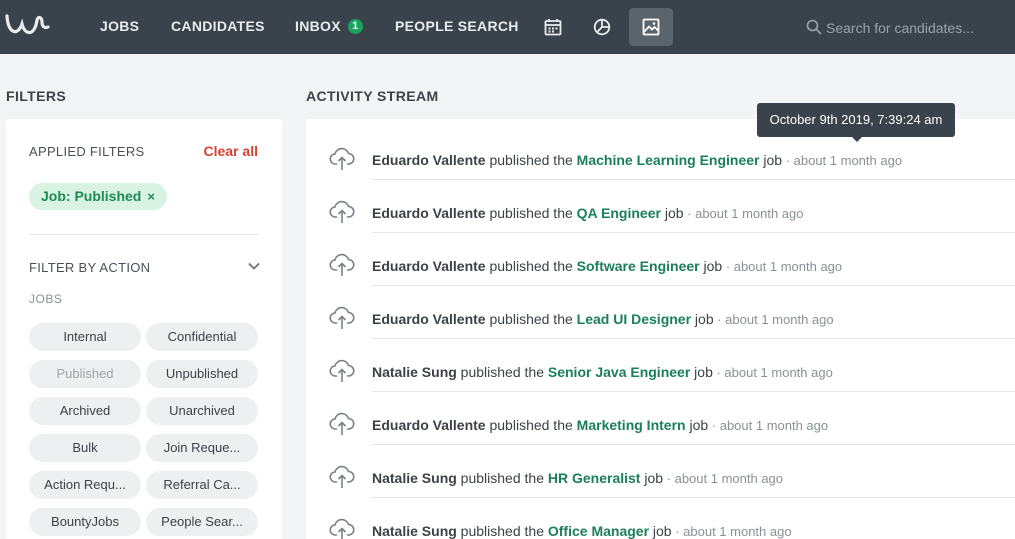 The width and height of the screenshot is (1015, 539). Describe the element at coordinates (856, 120) in the screenshot. I see `timestamp-tooltip: October 9th 2019, 7:39:24 am` at that location.